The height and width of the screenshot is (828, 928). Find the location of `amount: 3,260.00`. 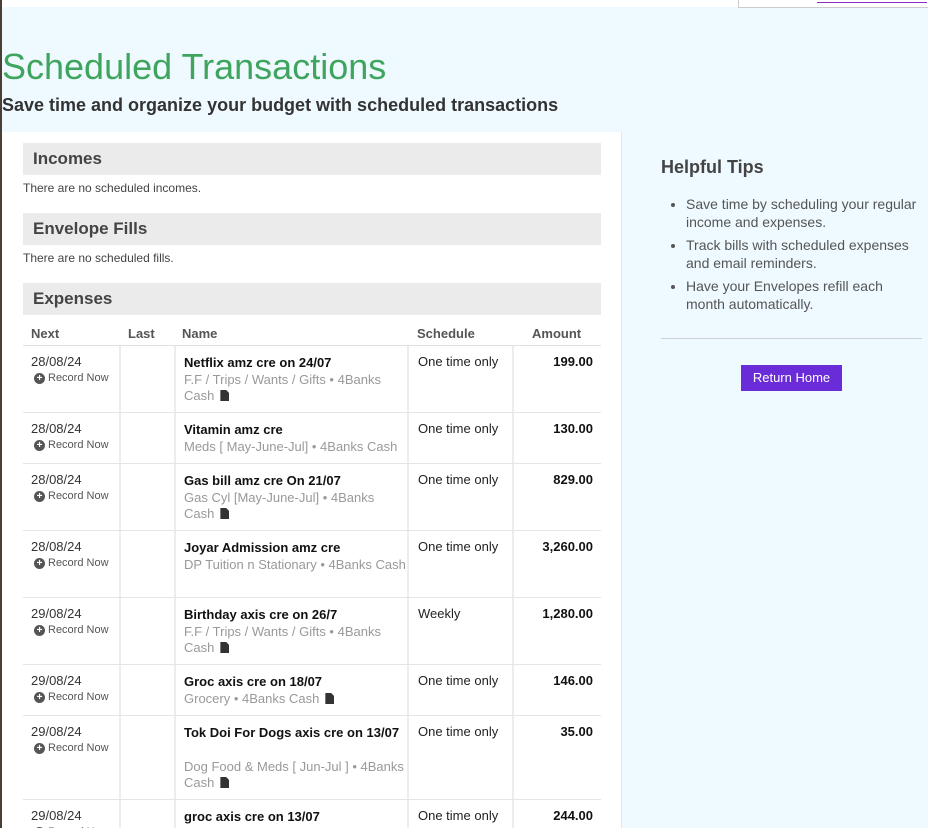

amount: 3,260.00 is located at coordinates (567, 546).